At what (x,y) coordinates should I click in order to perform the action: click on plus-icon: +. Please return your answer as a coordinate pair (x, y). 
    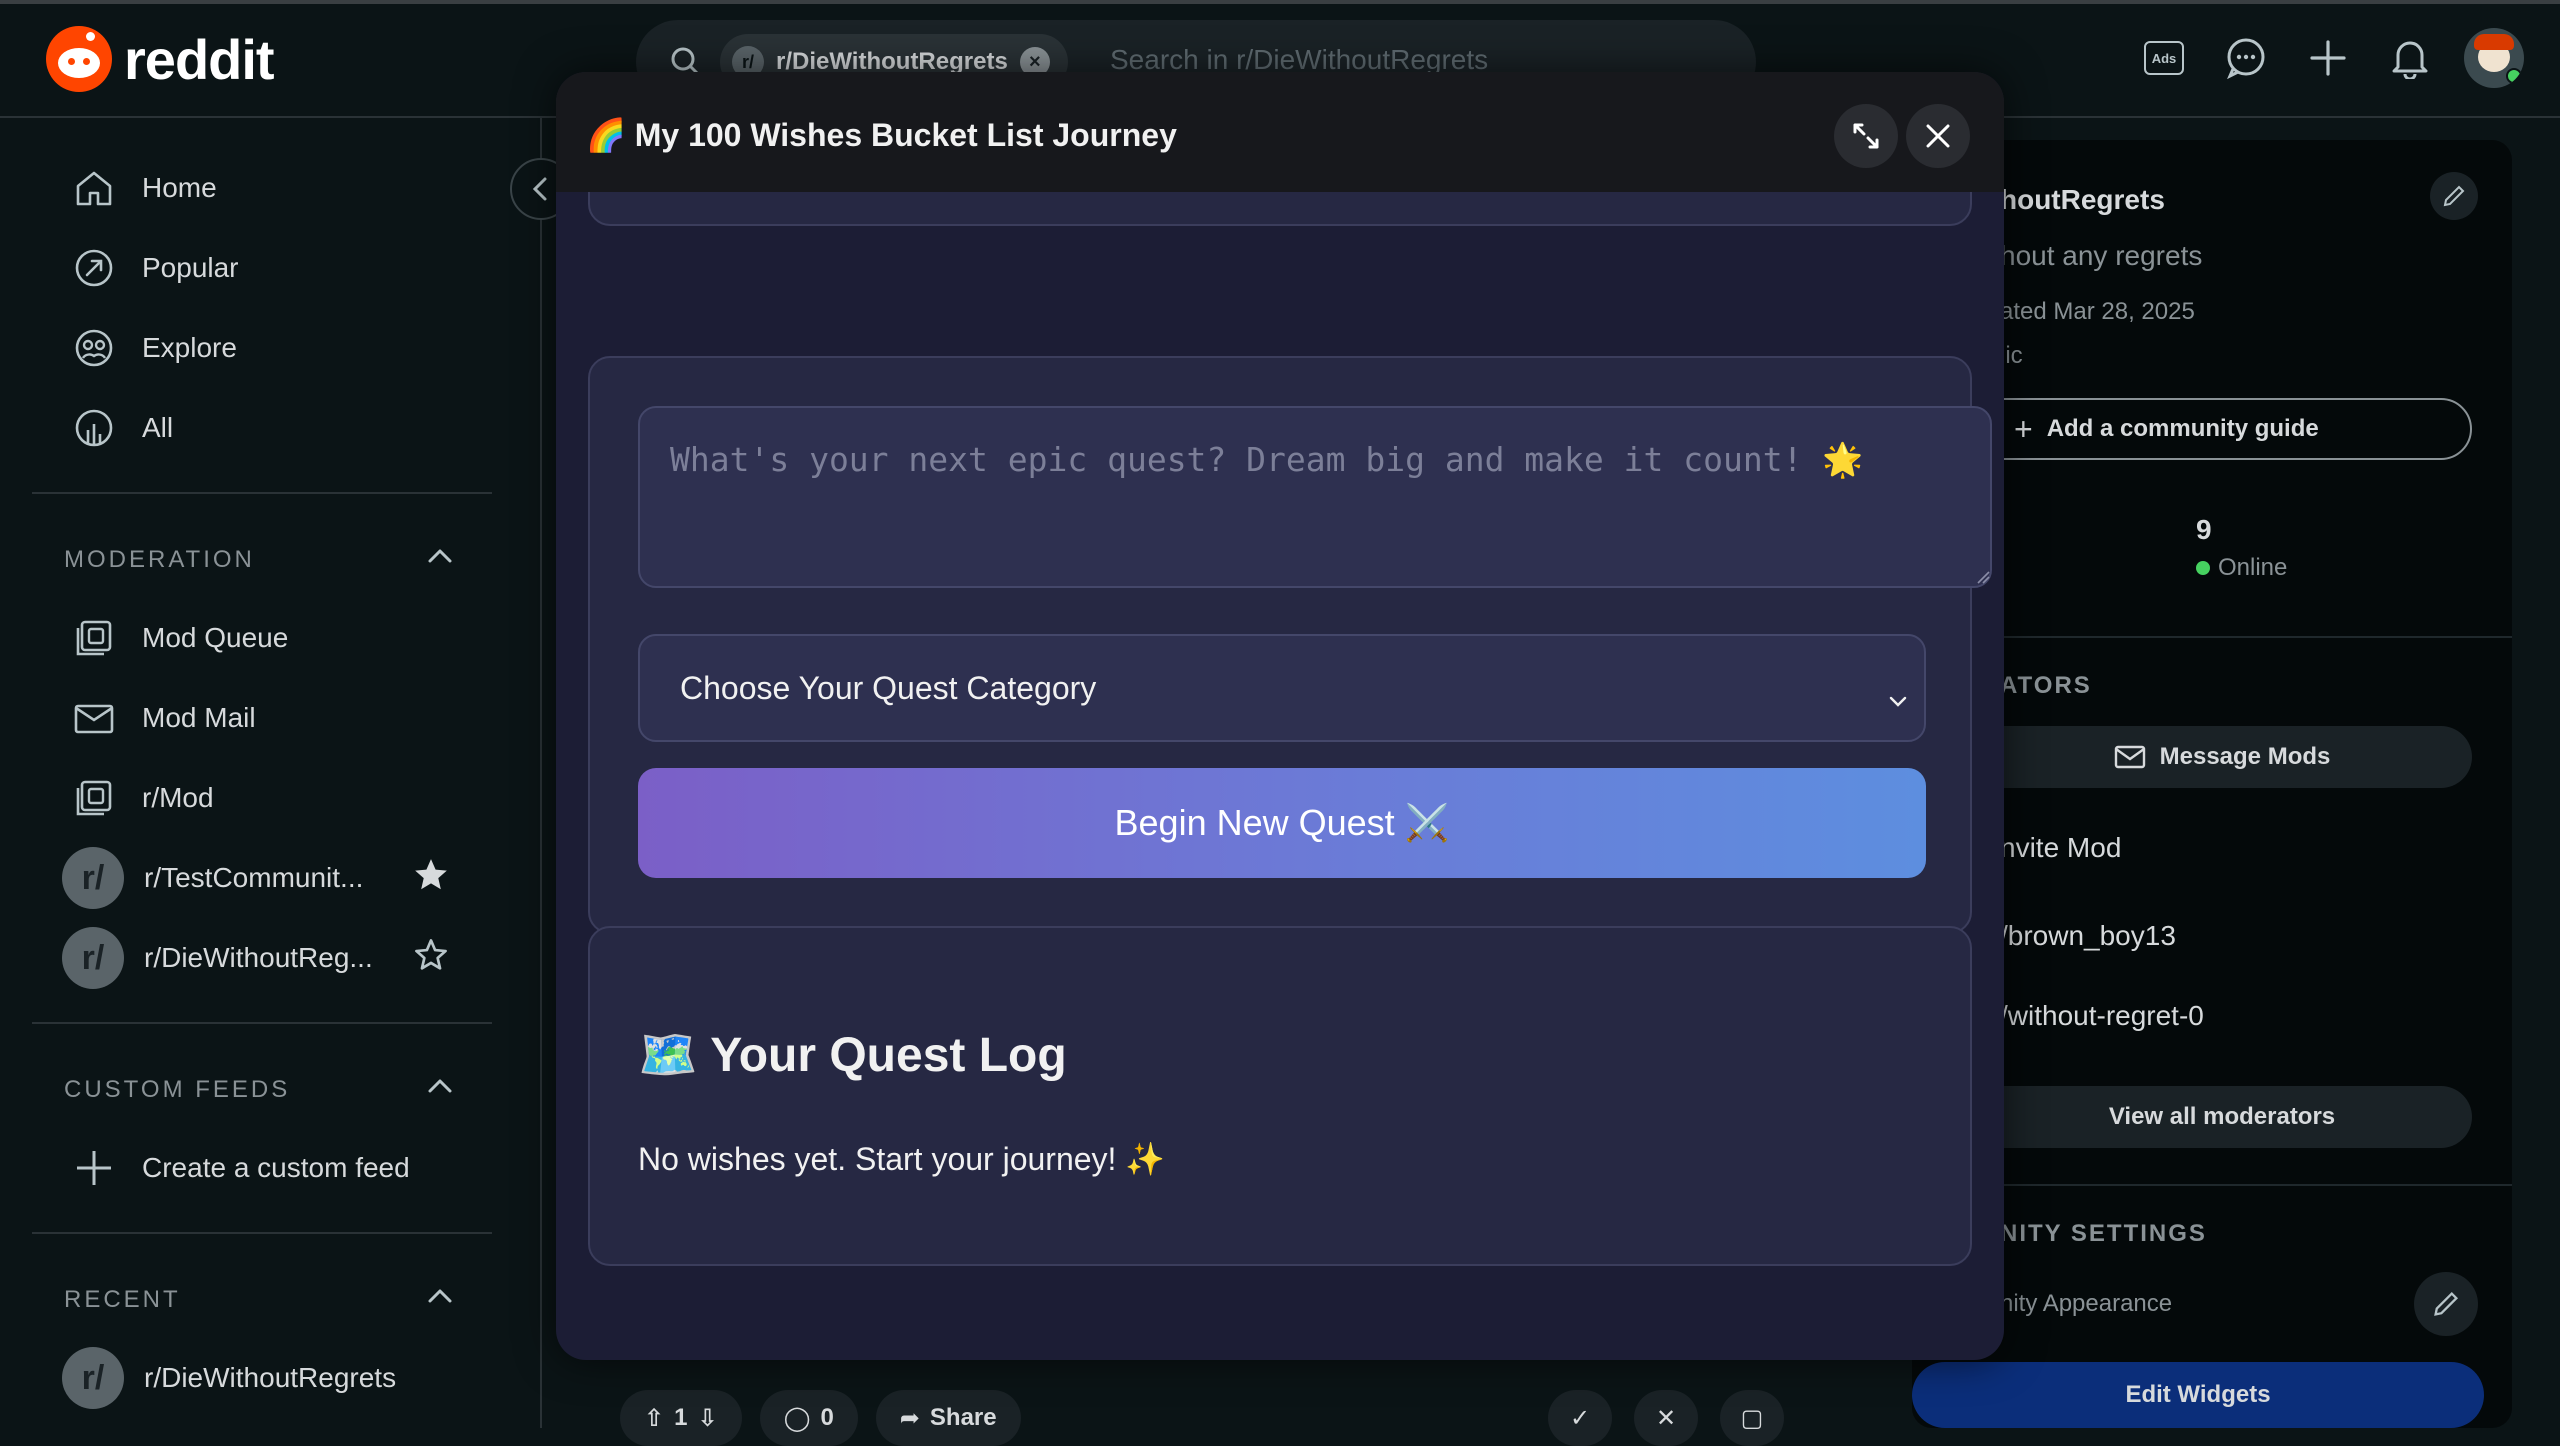
    Looking at the image, I should click on (2023, 428).